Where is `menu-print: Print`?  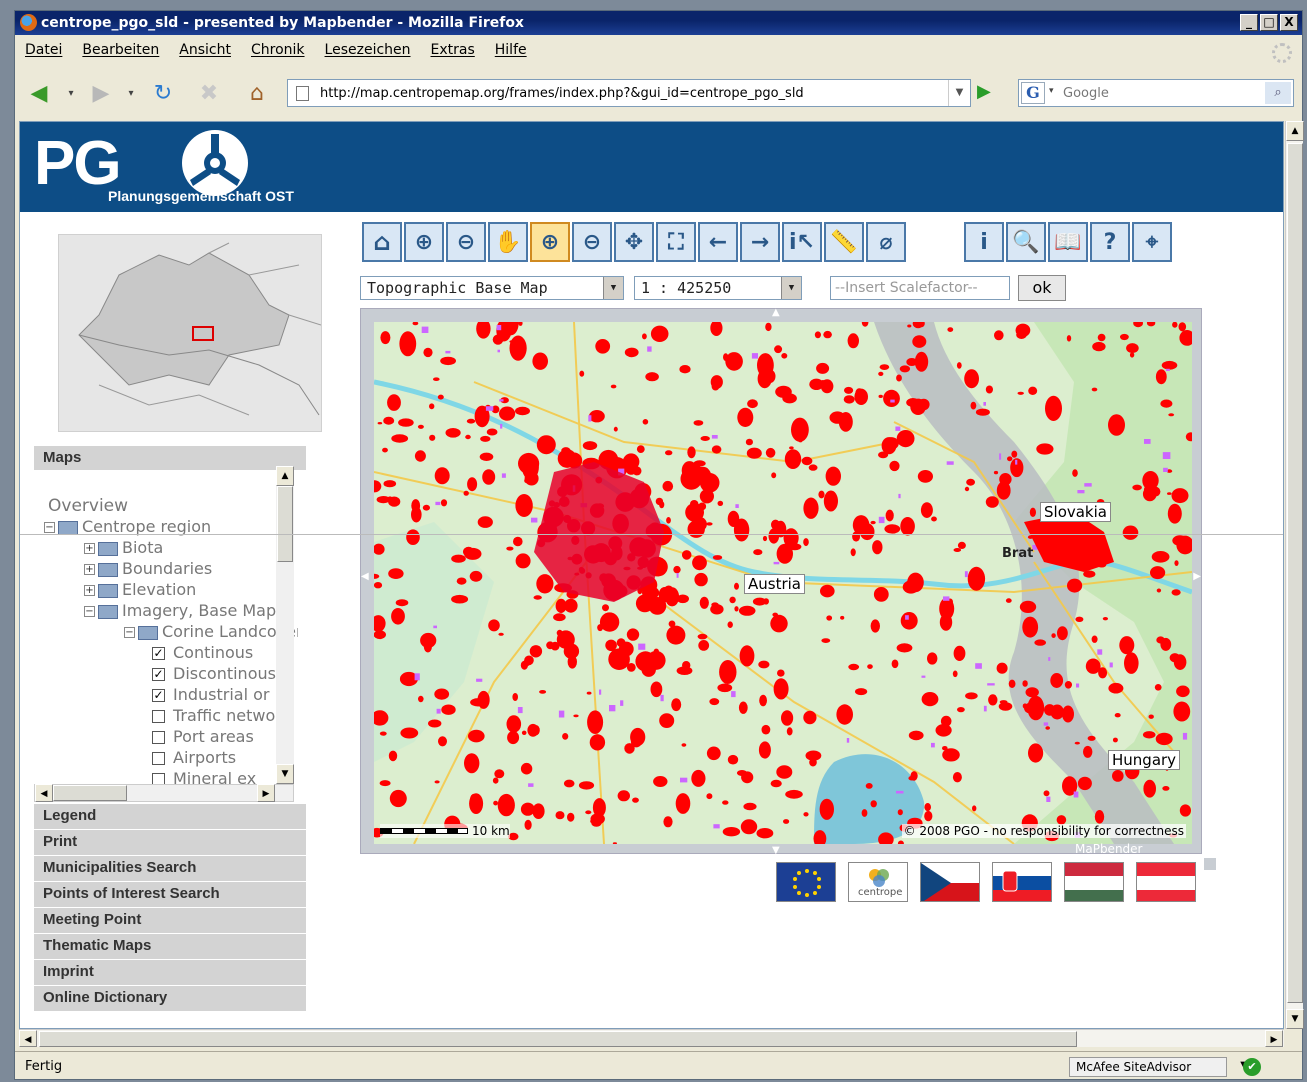 menu-print: Print is located at coordinates (170, 842).